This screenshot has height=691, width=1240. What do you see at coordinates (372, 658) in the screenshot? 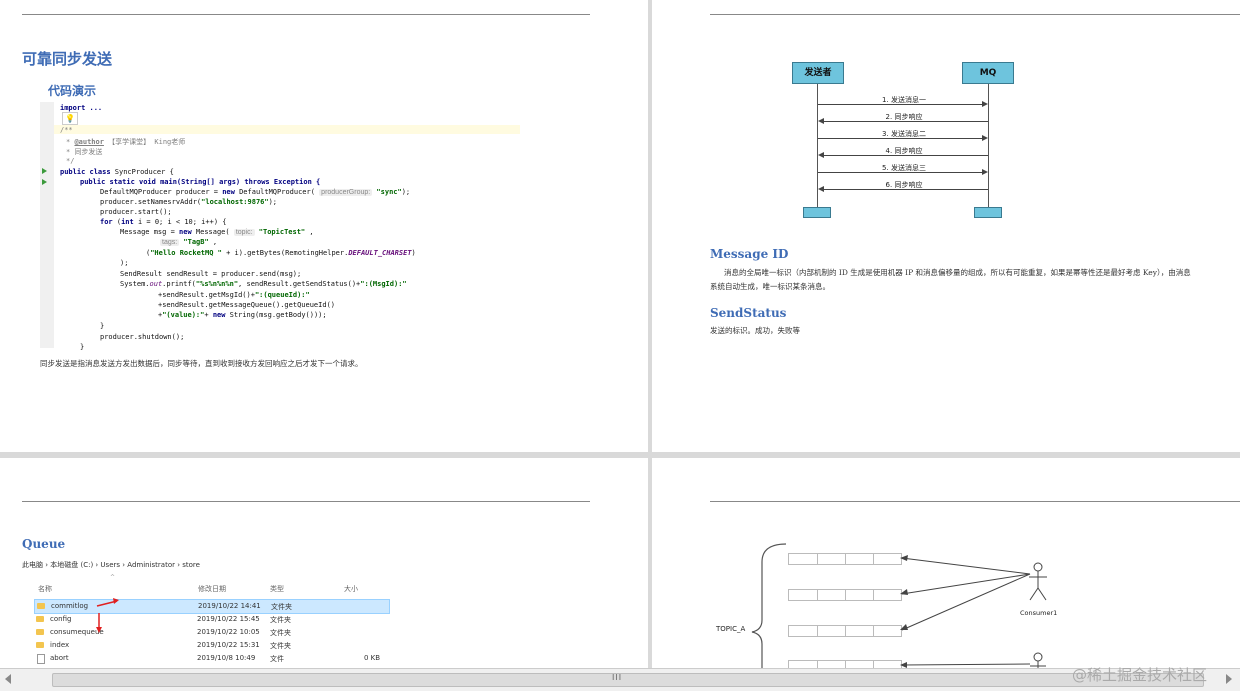
I see `file-size: 0 KB` at bounding box center [372, 658].